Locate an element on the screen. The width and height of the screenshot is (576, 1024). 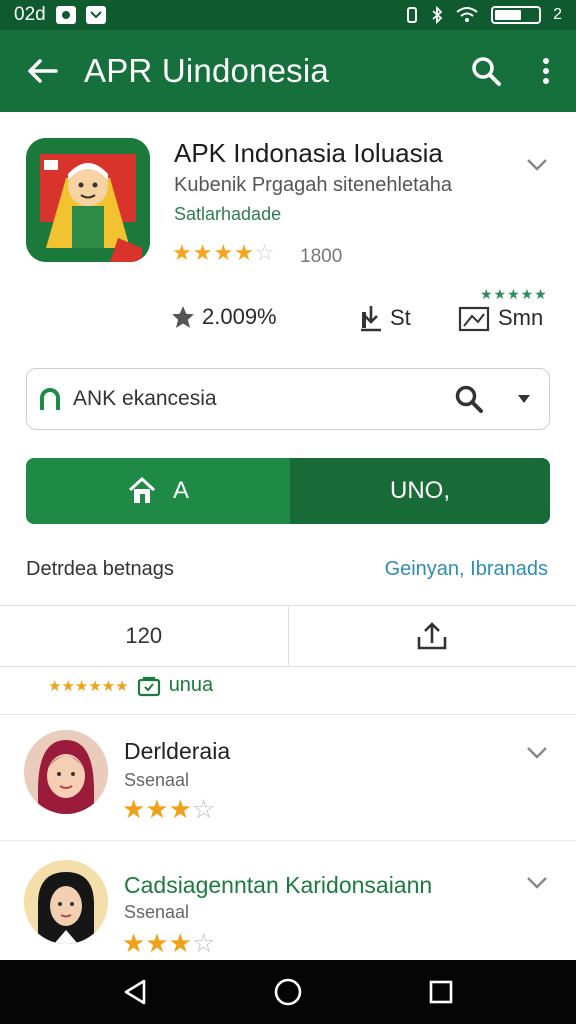
bag-icon is located at coordinates (148, 686).